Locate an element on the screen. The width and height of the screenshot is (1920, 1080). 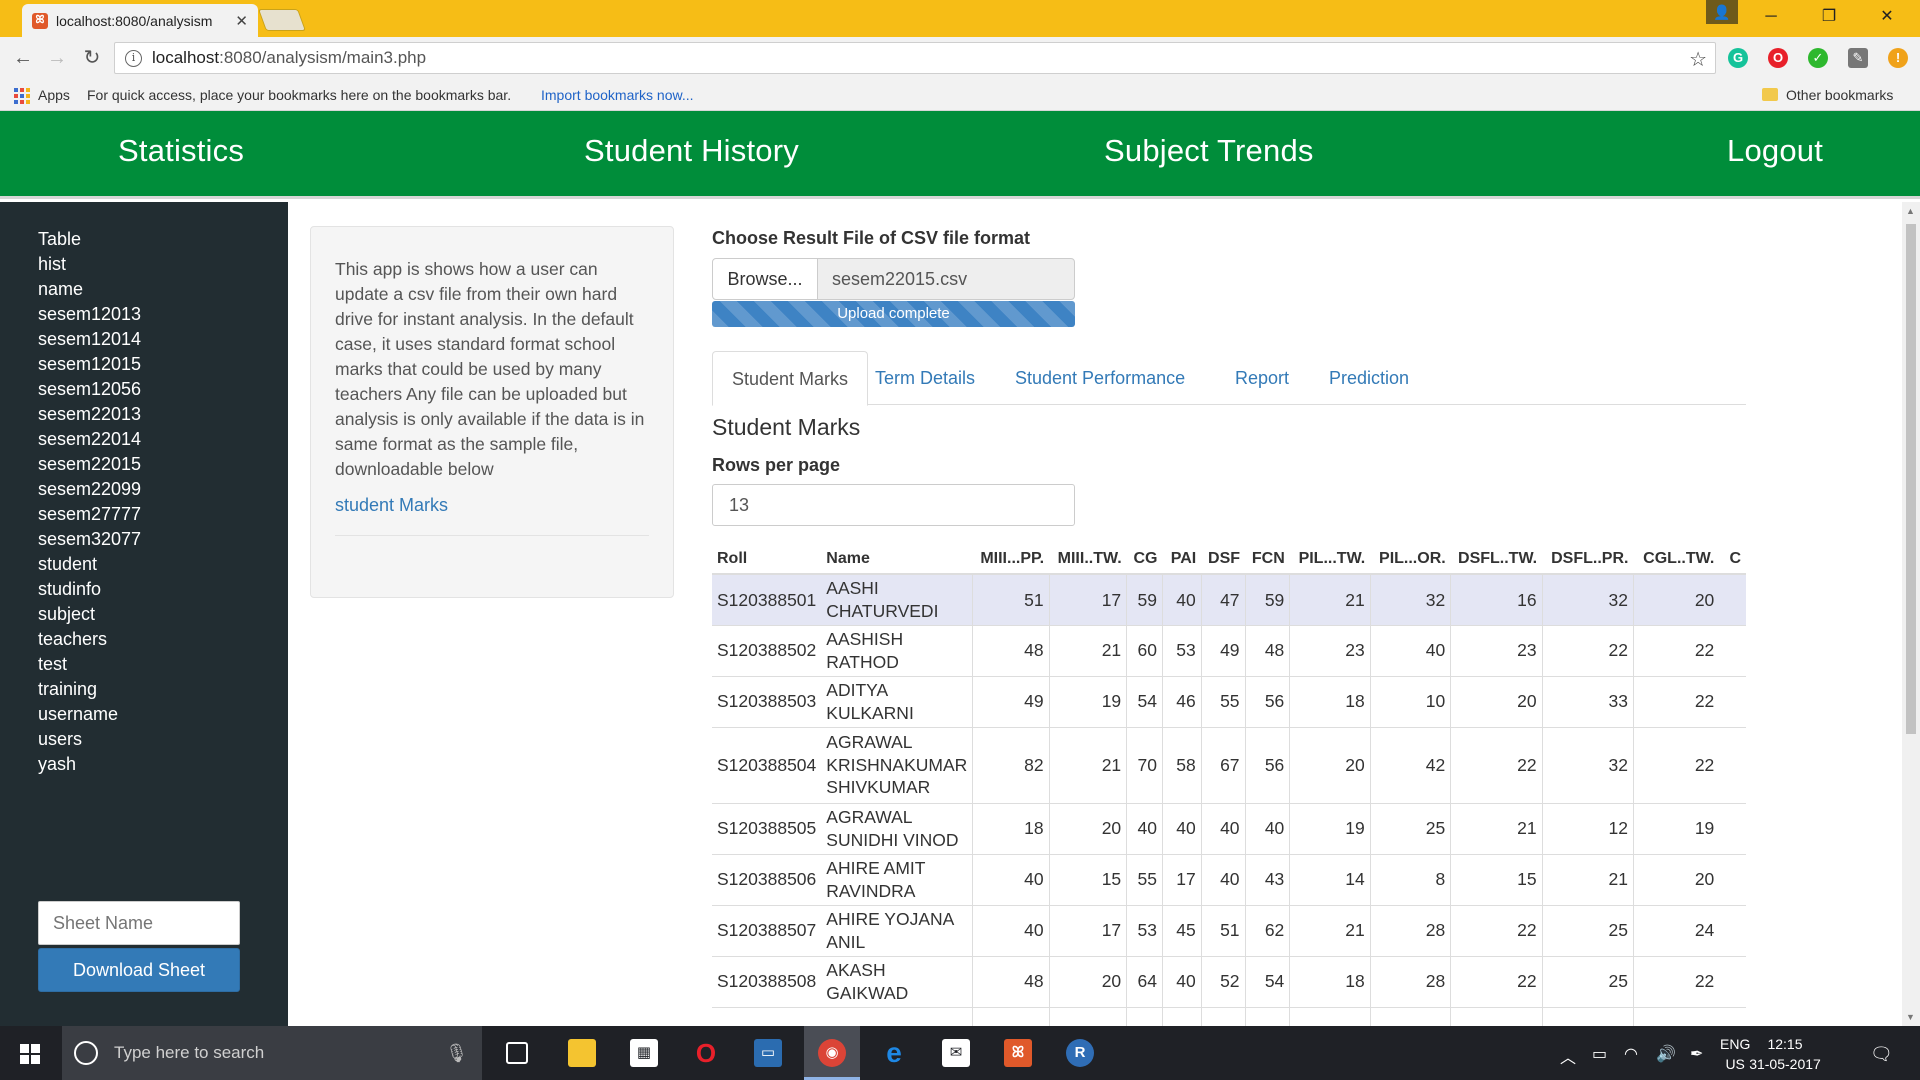
sidebar-item: sesem27777 is located at coordinates (89, 514).